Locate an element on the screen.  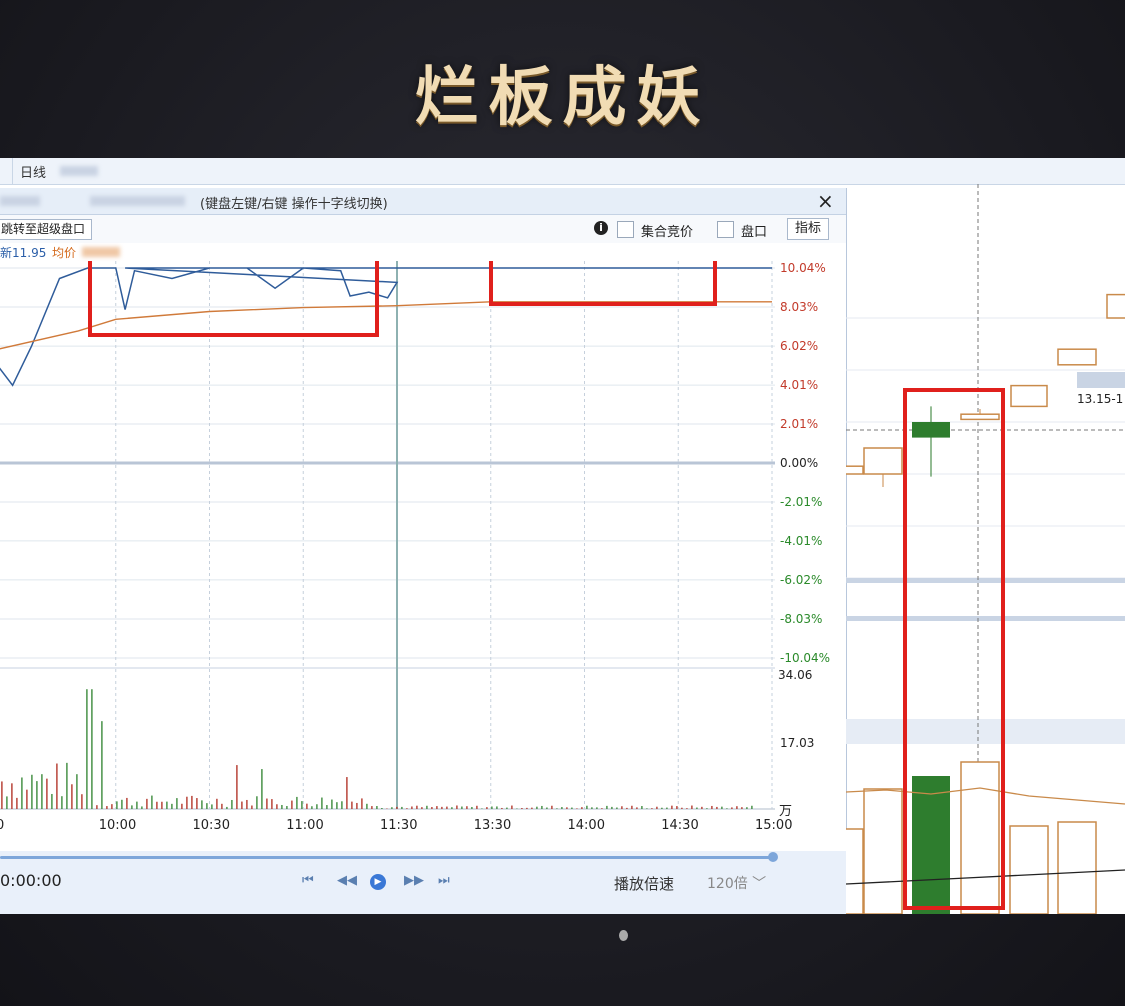
rewind-icon: ◀◀ is located at coordinates (347, 880).